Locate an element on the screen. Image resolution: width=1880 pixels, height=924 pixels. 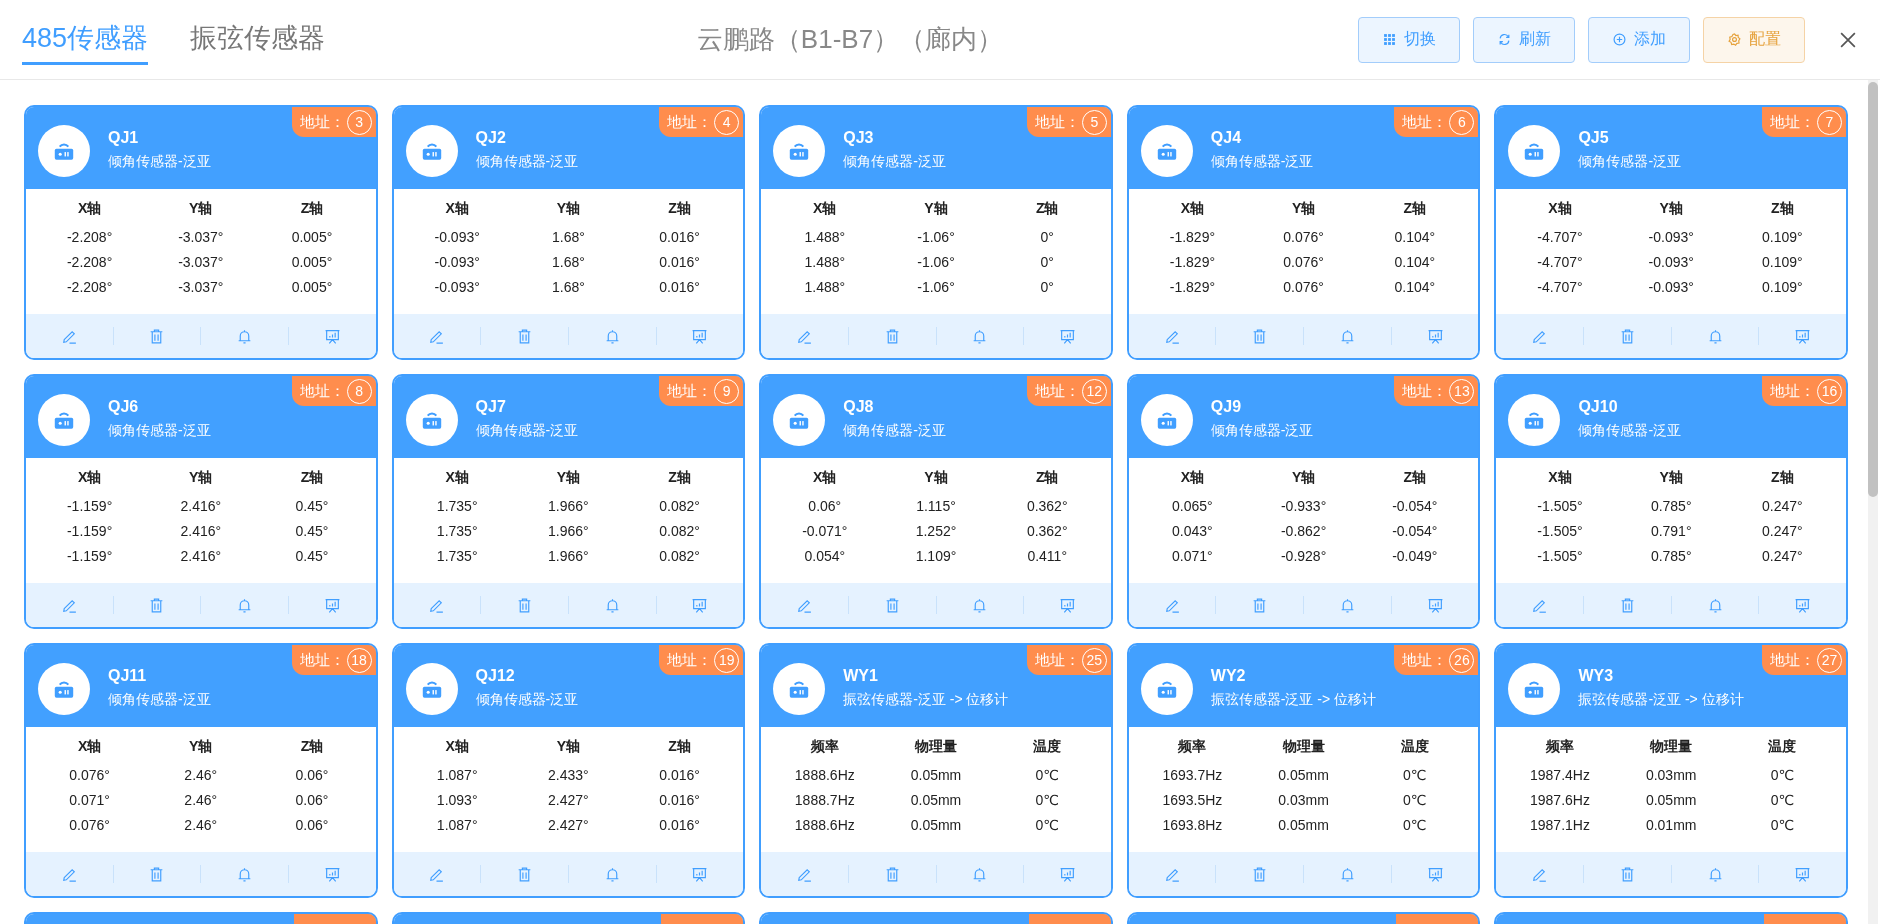
reading-value: 0.247° is located at coordinates (1782, 505).